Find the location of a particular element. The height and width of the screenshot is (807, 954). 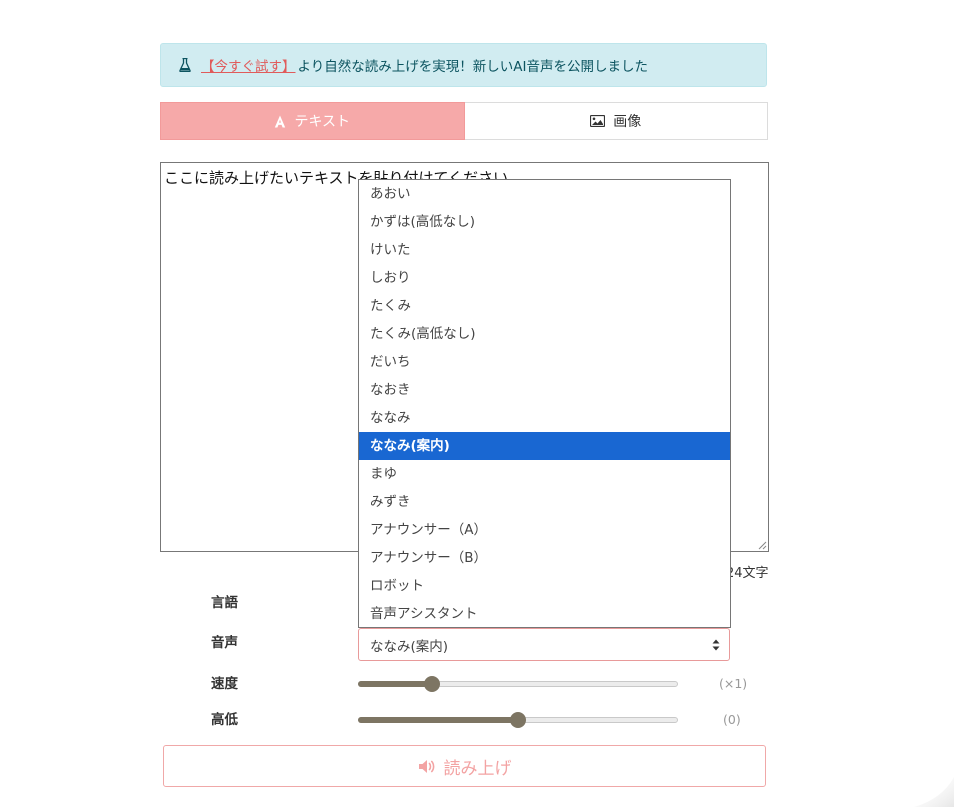

voice-option: けいた is located at coordinates (544, 250).